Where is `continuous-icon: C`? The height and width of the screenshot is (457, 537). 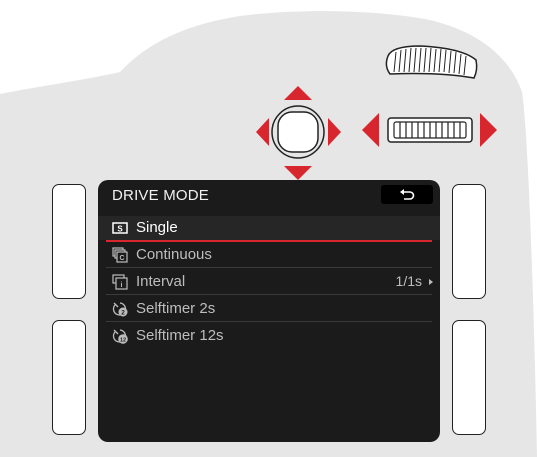 continuous-icon: C is located at coordinates (120, 255).